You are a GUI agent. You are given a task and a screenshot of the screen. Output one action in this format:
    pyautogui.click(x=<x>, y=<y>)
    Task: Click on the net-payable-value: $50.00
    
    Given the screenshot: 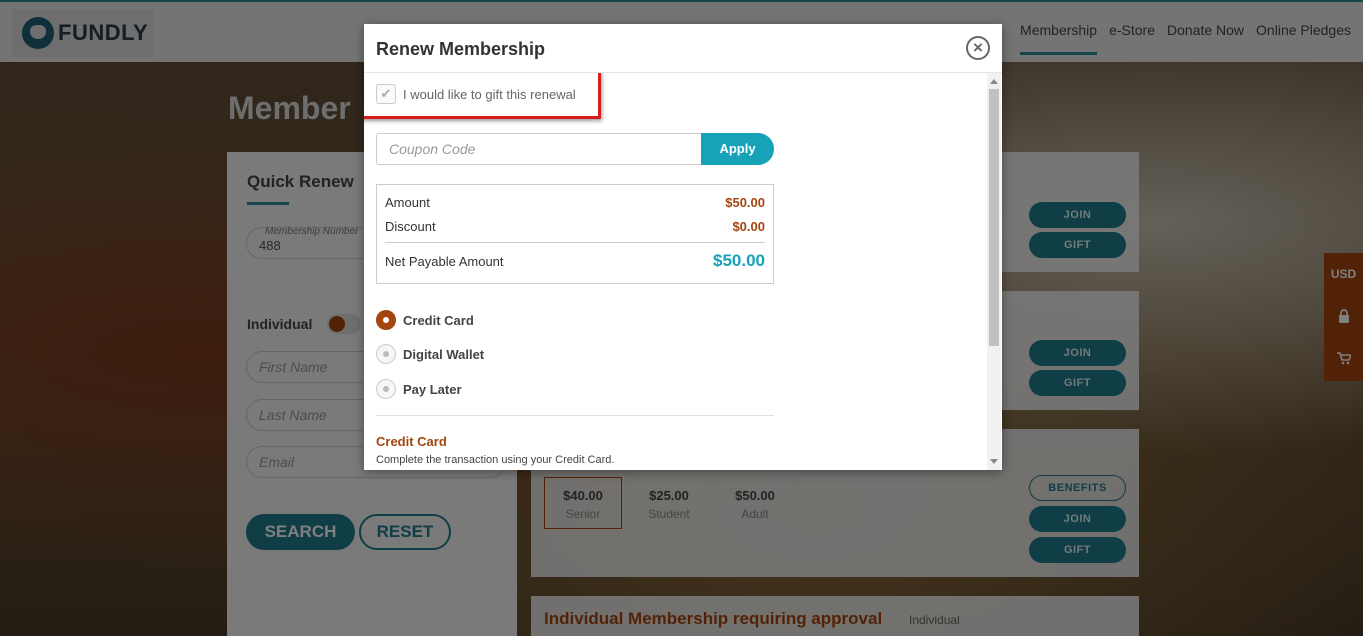 What is the action you would take?
    pyautogui.click(x=739, y=260)
    